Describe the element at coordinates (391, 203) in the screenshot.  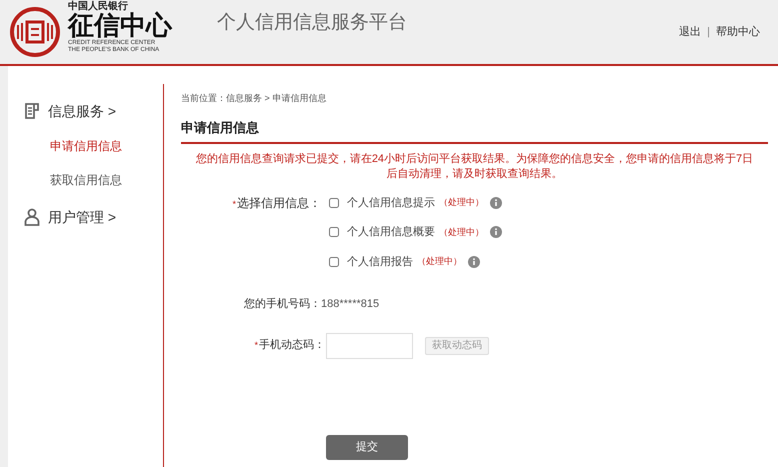
I see `option-label: 个人信用信息提示` at that location.